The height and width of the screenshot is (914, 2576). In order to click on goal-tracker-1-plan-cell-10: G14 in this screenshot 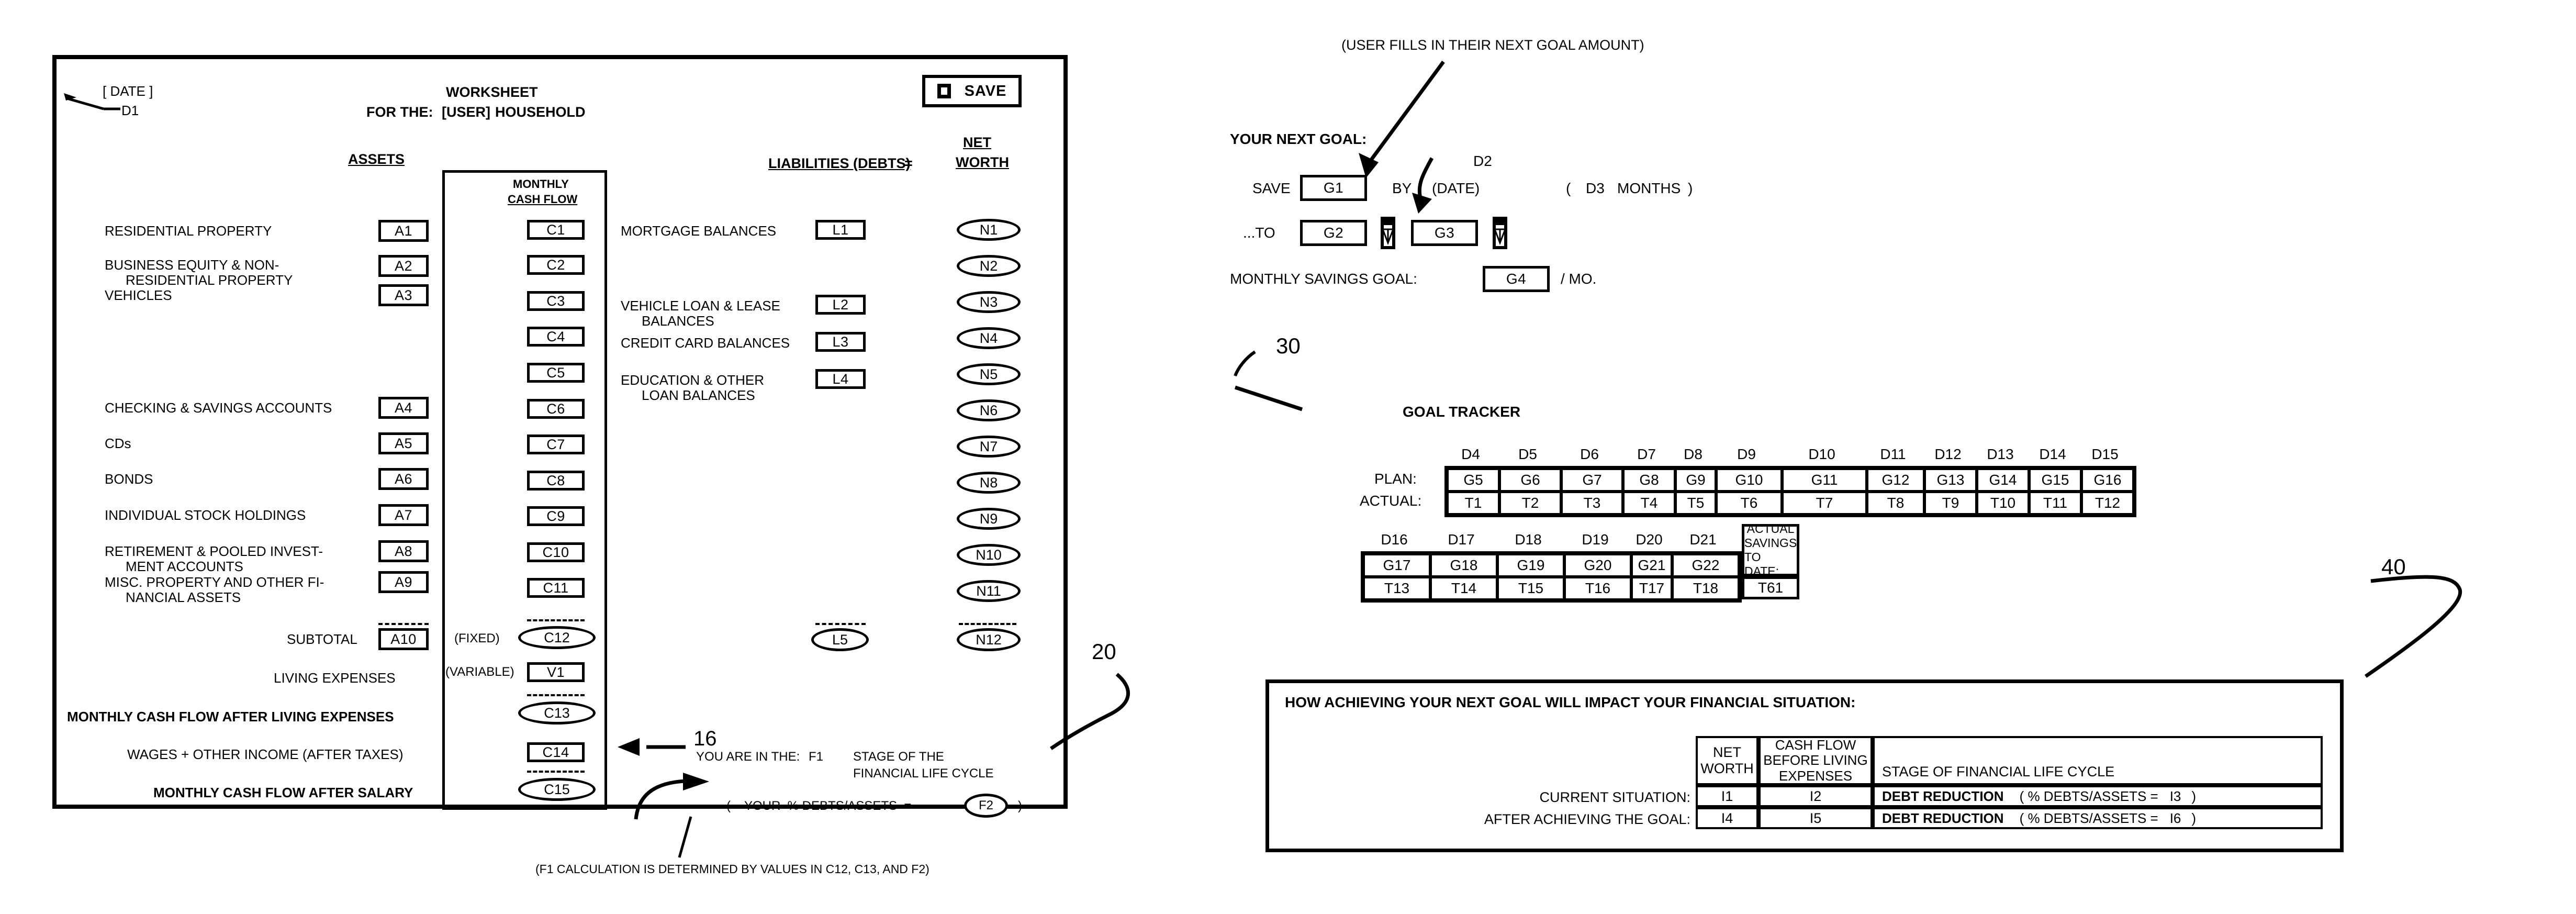, I will do `click(2003, 481)`.